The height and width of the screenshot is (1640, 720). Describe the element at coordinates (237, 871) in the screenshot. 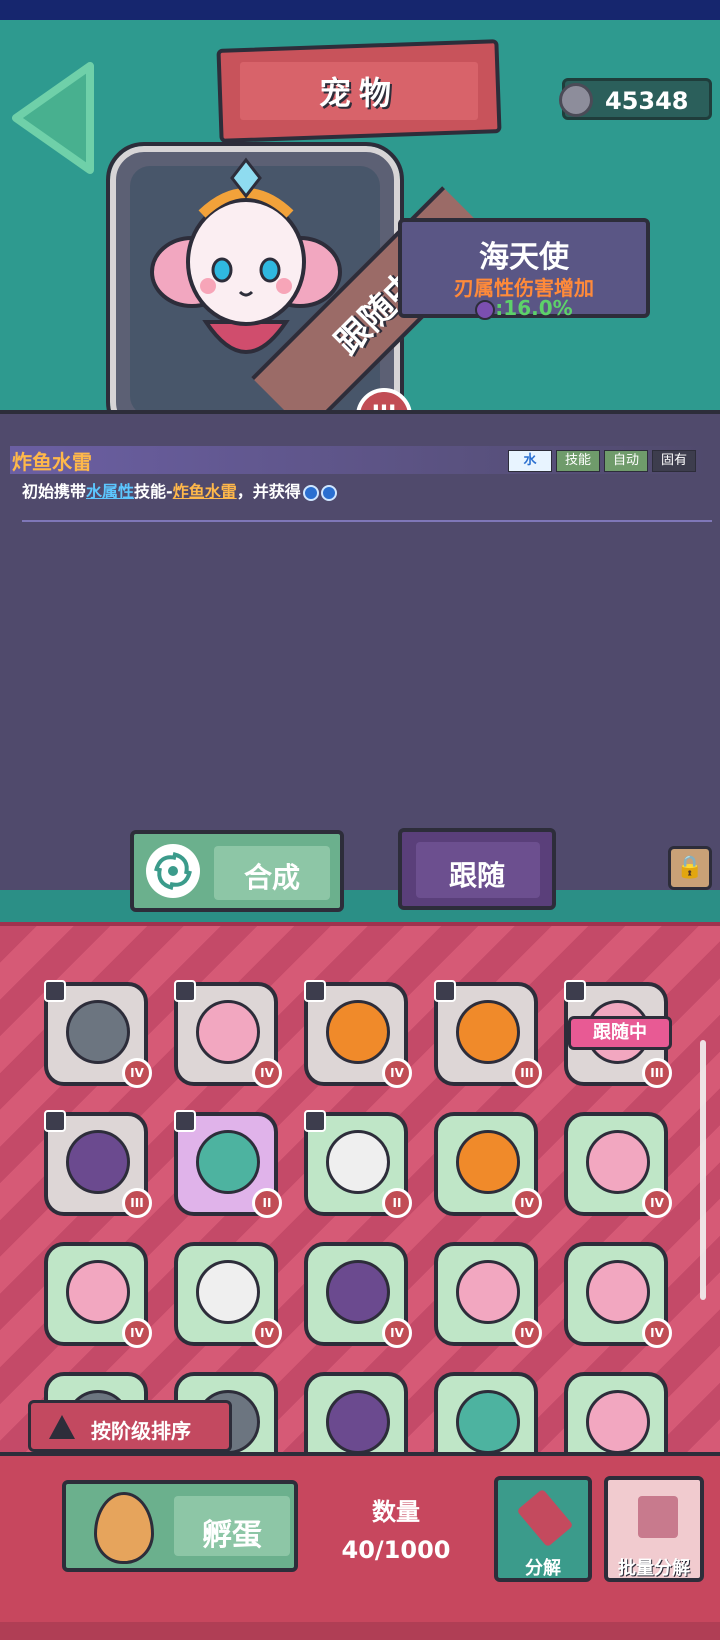

I see `synthesize-button: 合成` at that location.